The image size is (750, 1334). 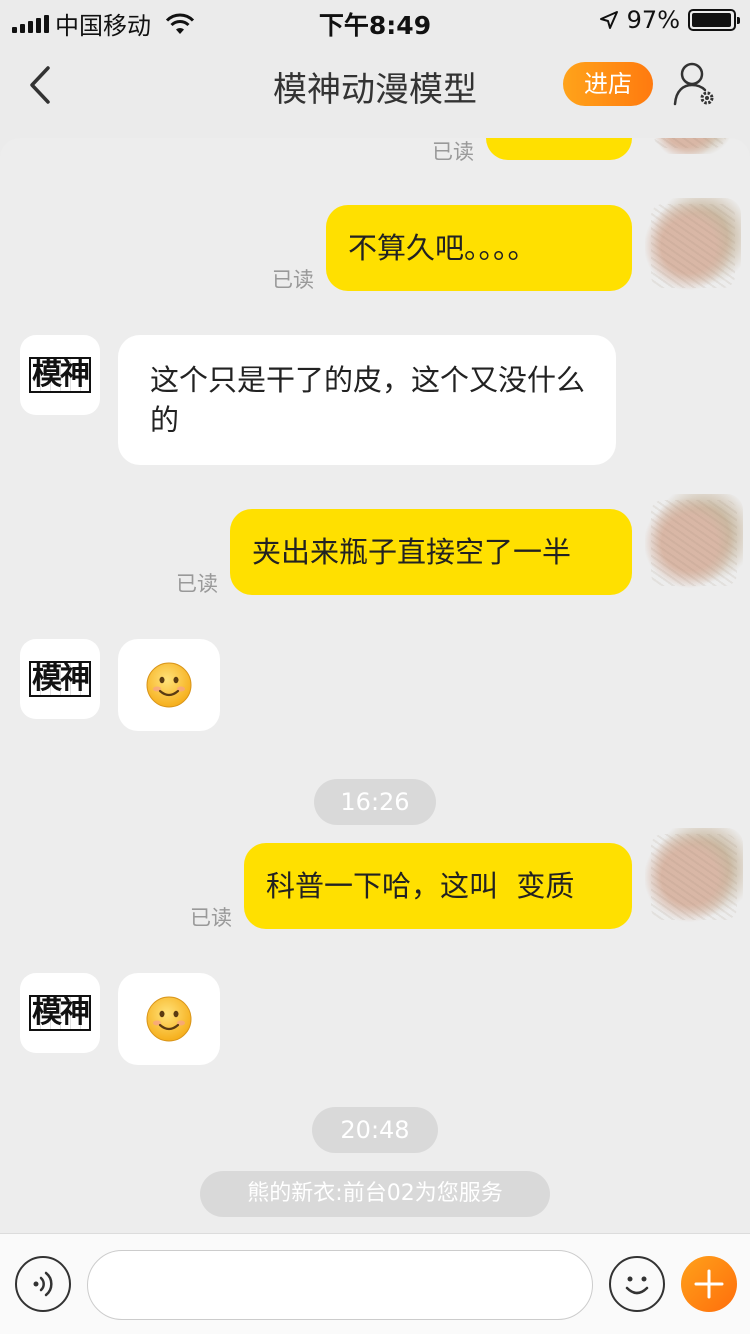 I want to click on message-text: 科普一下哈，这叫 变质, so click(x=420, y=886).